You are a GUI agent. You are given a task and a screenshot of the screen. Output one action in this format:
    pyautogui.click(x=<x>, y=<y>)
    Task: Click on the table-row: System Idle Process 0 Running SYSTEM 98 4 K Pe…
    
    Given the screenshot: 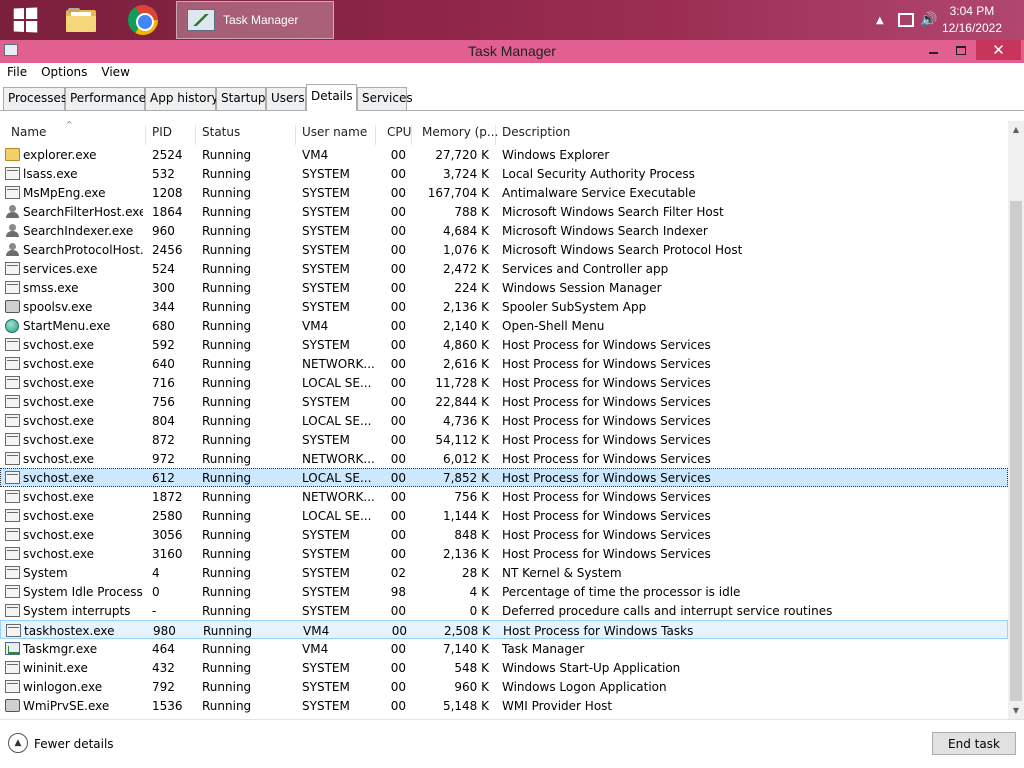 What is the action you would take?
    pyautogui.click(x=504, y=591)
    